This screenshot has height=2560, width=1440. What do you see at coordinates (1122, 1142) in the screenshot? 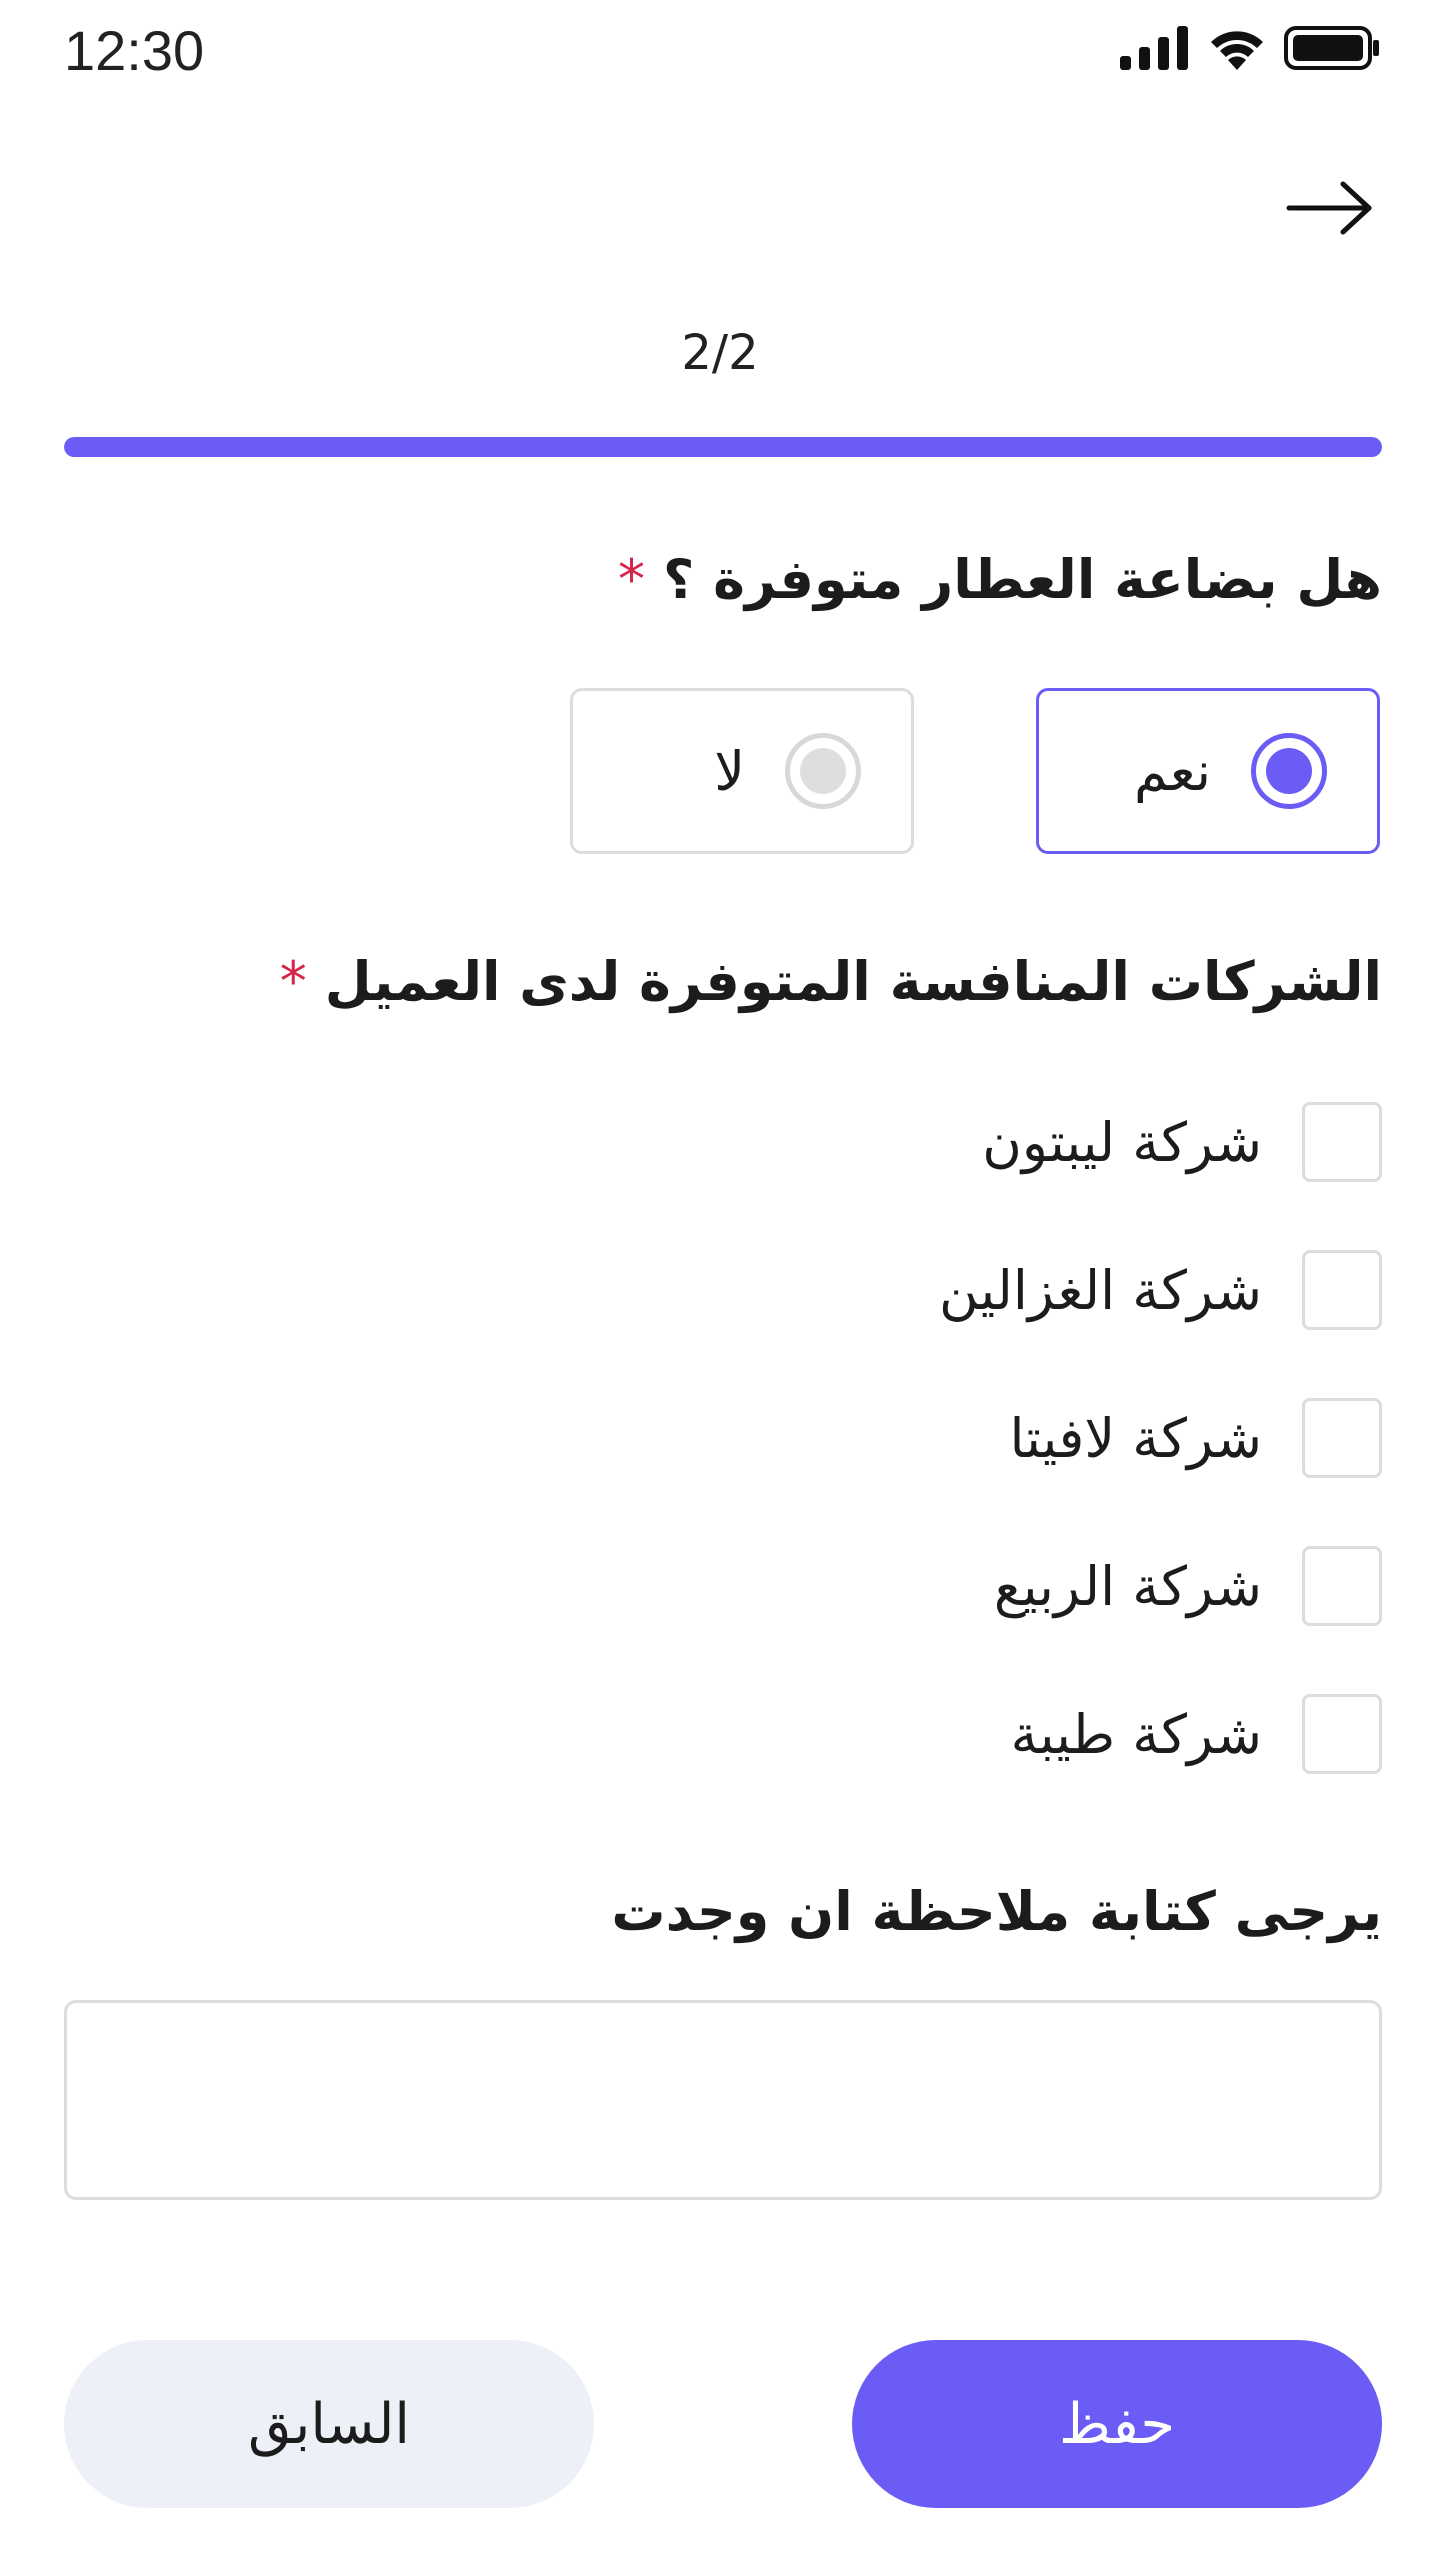
I see `checkbox-label: شركة ليبتون` at bounding box center [1122, 1142].